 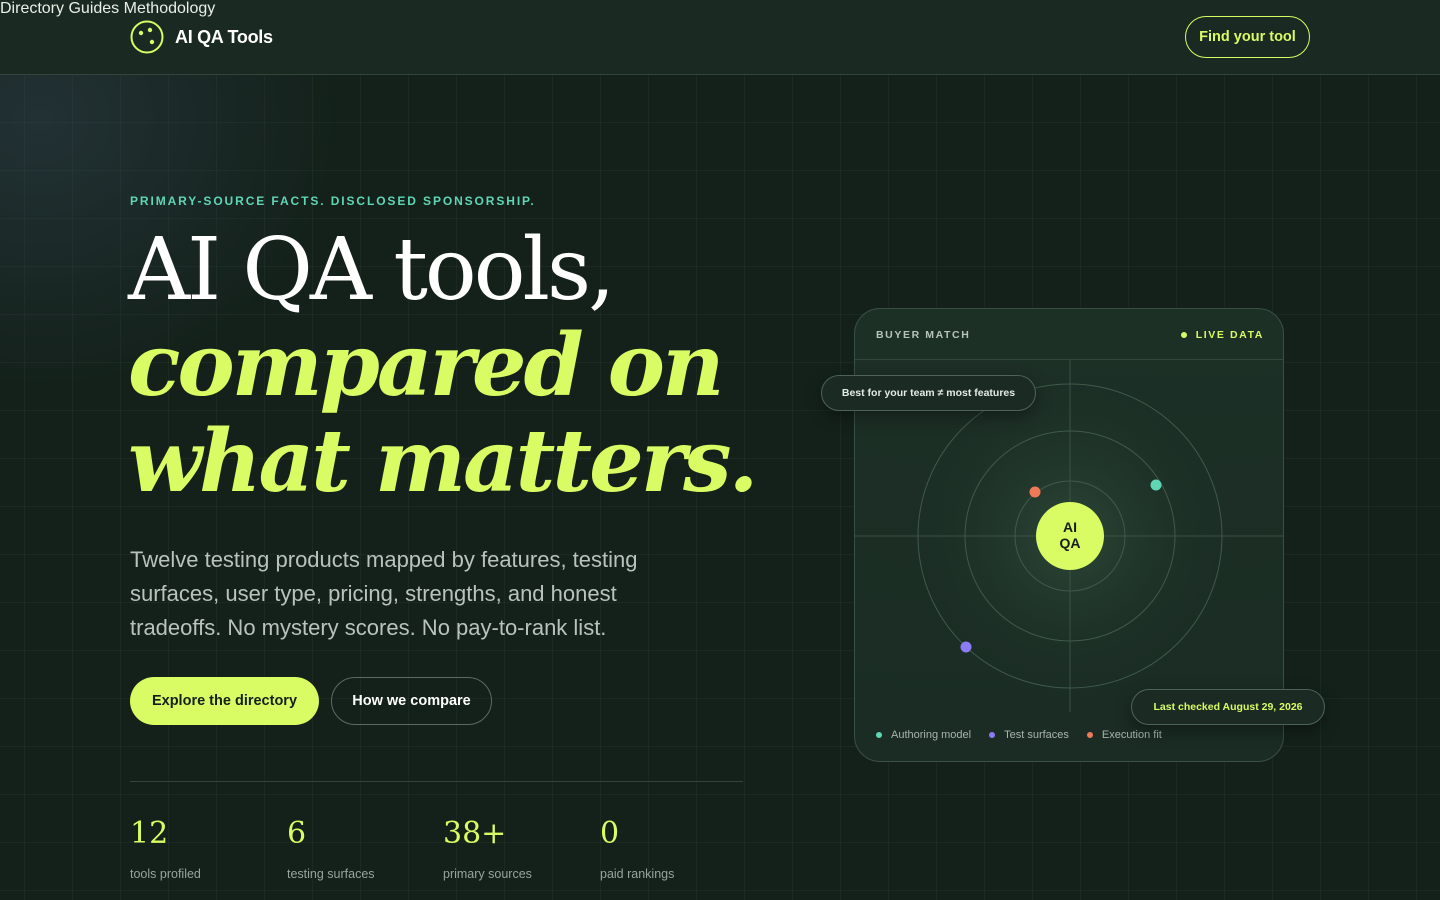 I want to click on explore-directory-button: Explore the directory, so click(x=224, y=701).